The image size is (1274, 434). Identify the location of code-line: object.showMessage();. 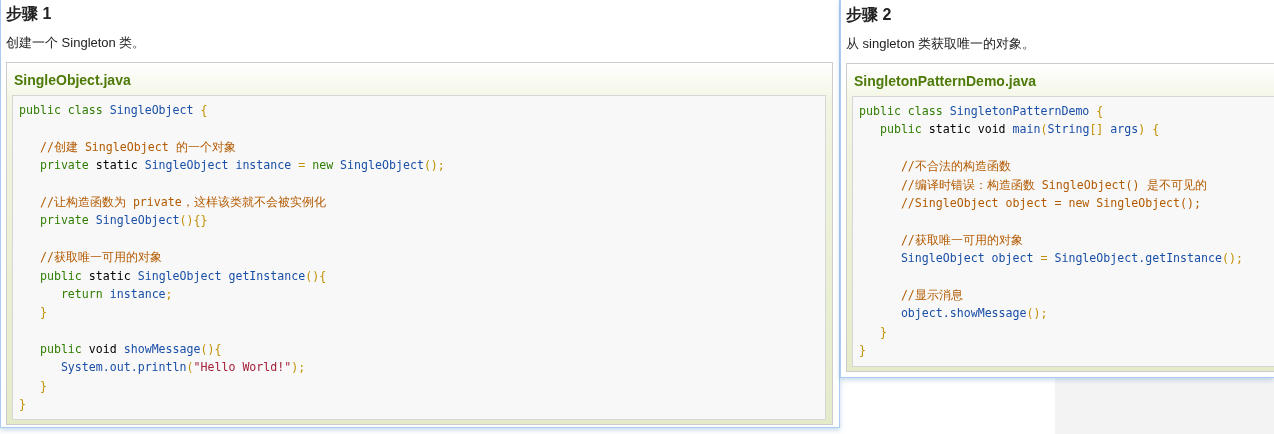
(973, 313).